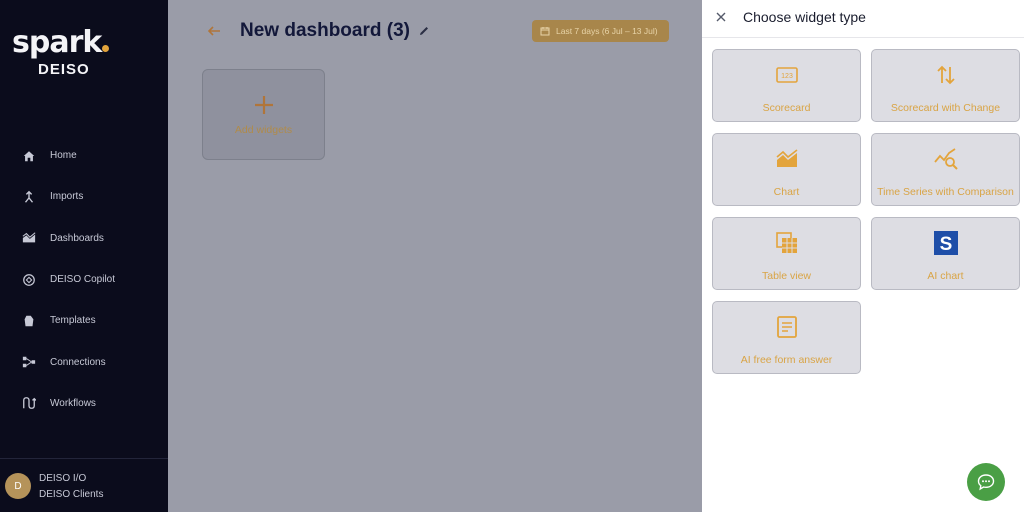 This screenshot has width=1024, height=512. I want to click on sidebar-item-label: DEISO Copilot, so click(83, 280).